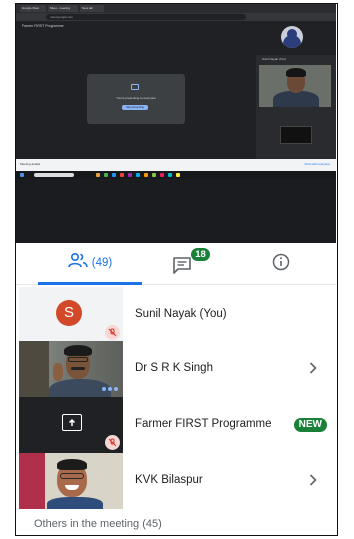  I want to click on people-count: (49), so click(102, 262).